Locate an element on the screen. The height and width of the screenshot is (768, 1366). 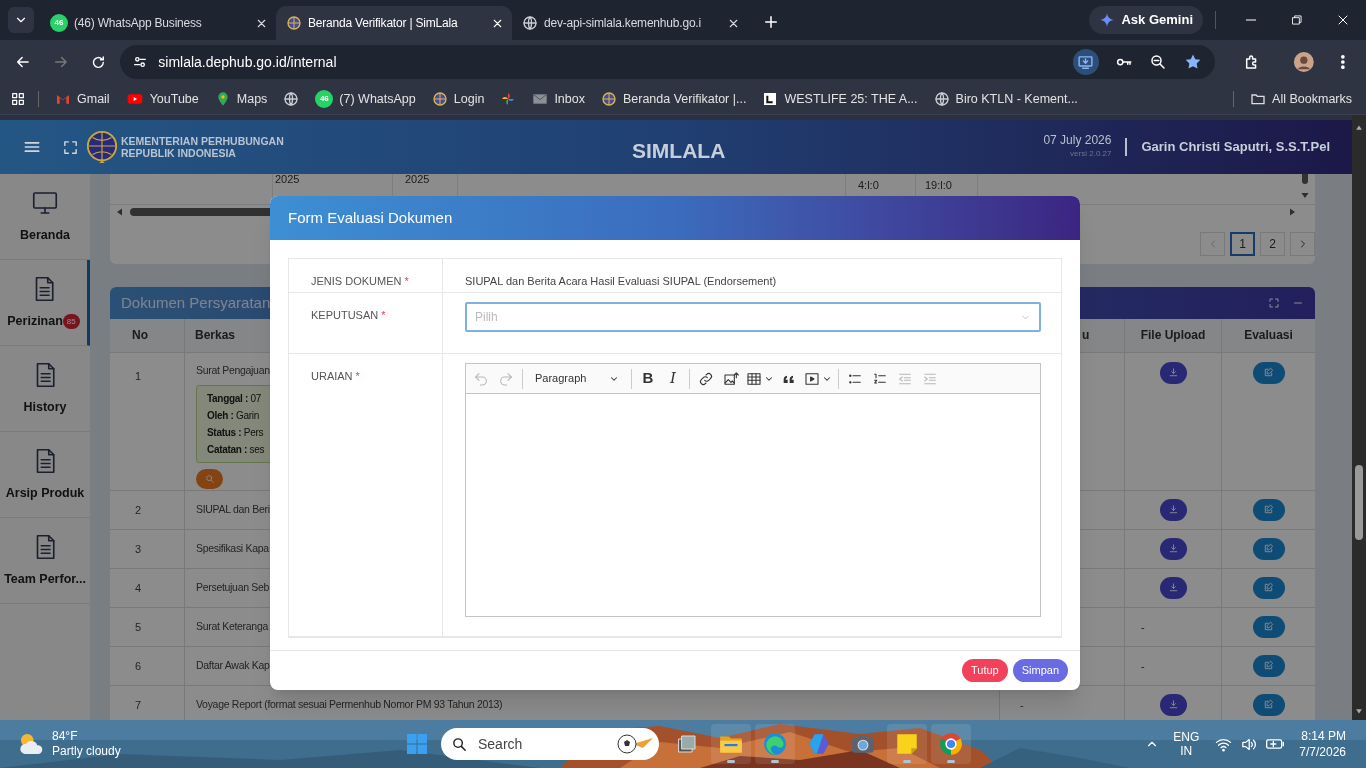
table-cell: Voyage Report (format sesuai Permenhub Nomor PM 93 Tahun 2013) is located at coordinates (349, 705).